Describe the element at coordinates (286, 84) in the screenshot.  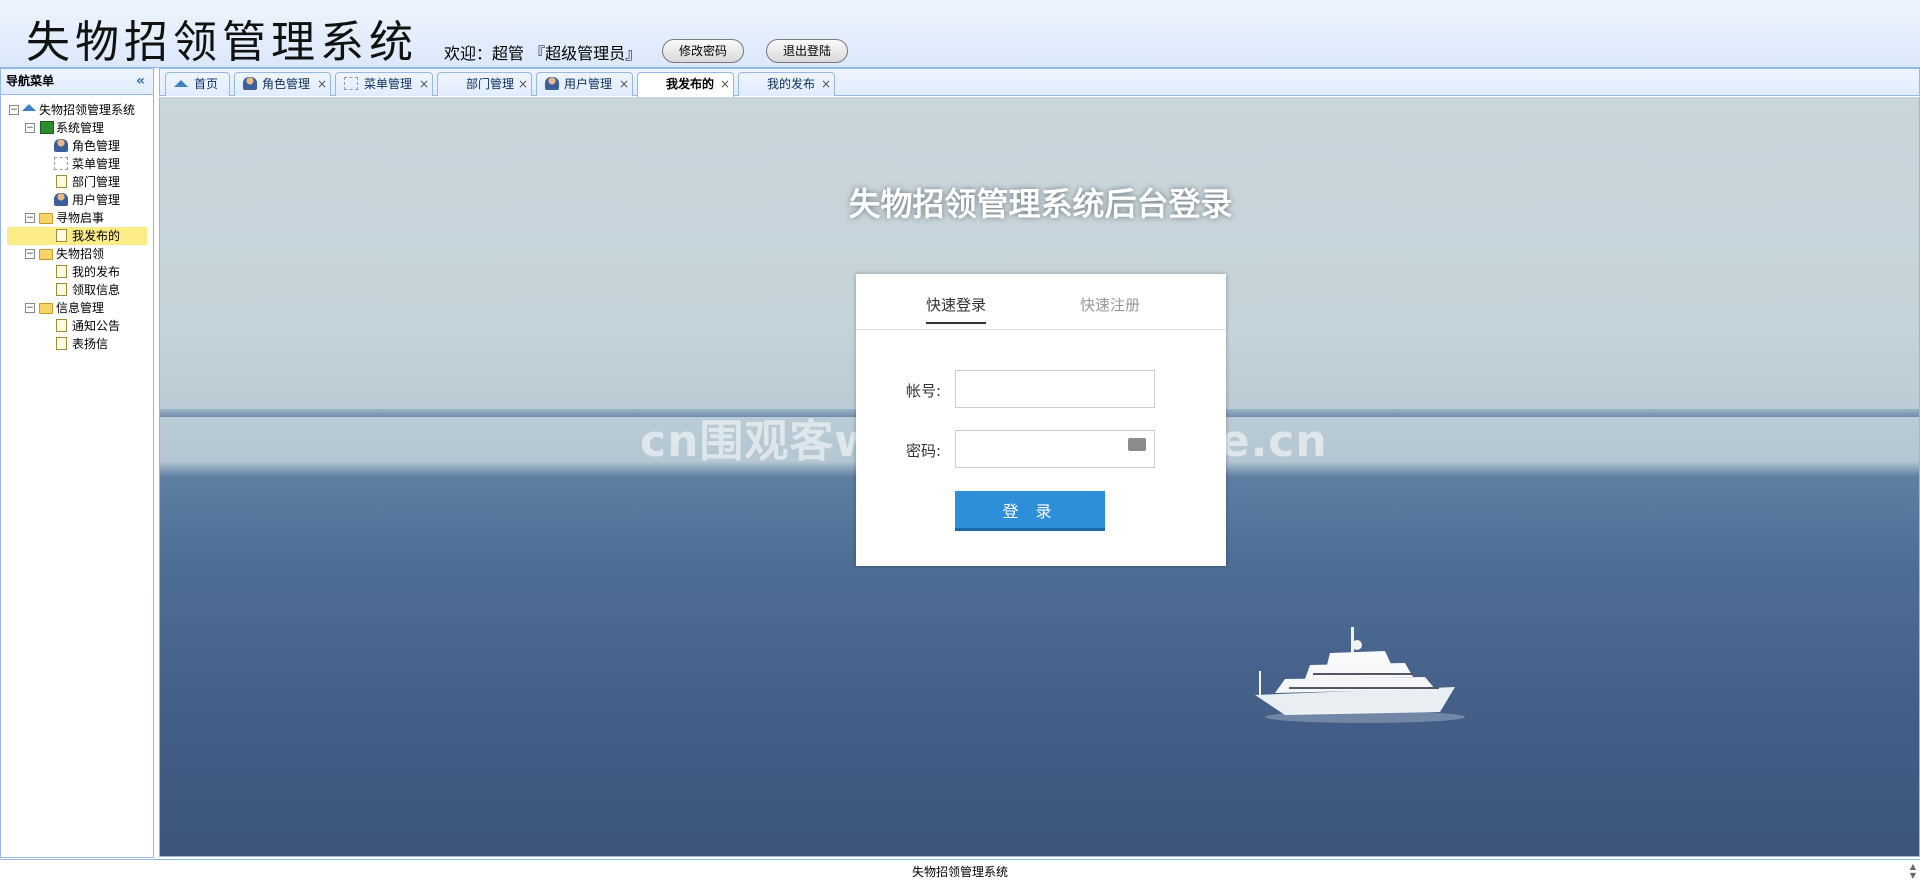
I see `tab-label: 角色管理` at that location.